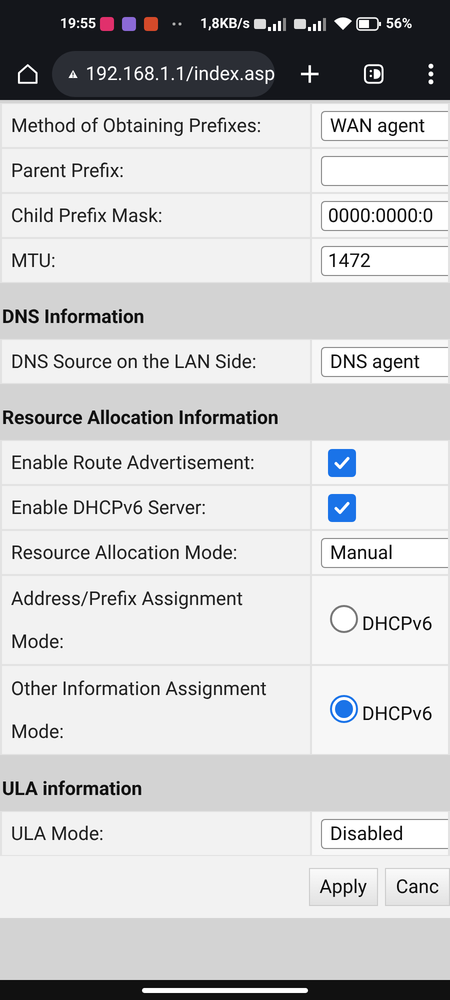 This screenshot has width=450, height=1000. What do you see at coordinates (156, 462) in the screenshot?
I see `field-label: Enable Route Advertisement:` at bounding box center [156, 462].